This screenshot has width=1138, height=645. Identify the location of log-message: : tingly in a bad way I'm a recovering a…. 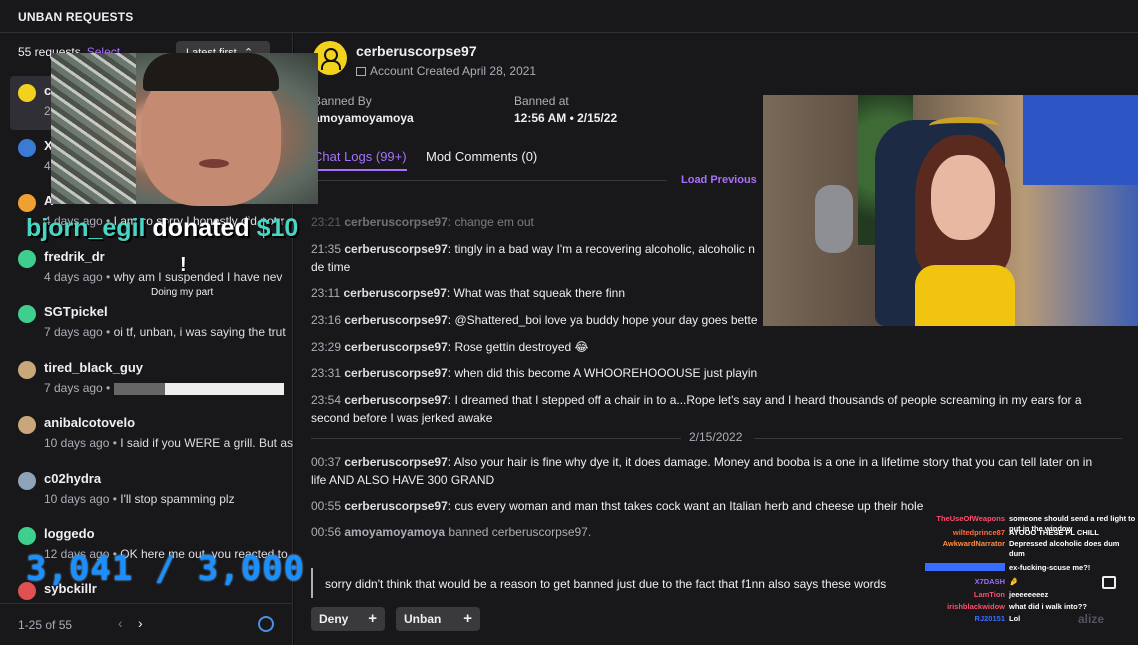
(601, 249).